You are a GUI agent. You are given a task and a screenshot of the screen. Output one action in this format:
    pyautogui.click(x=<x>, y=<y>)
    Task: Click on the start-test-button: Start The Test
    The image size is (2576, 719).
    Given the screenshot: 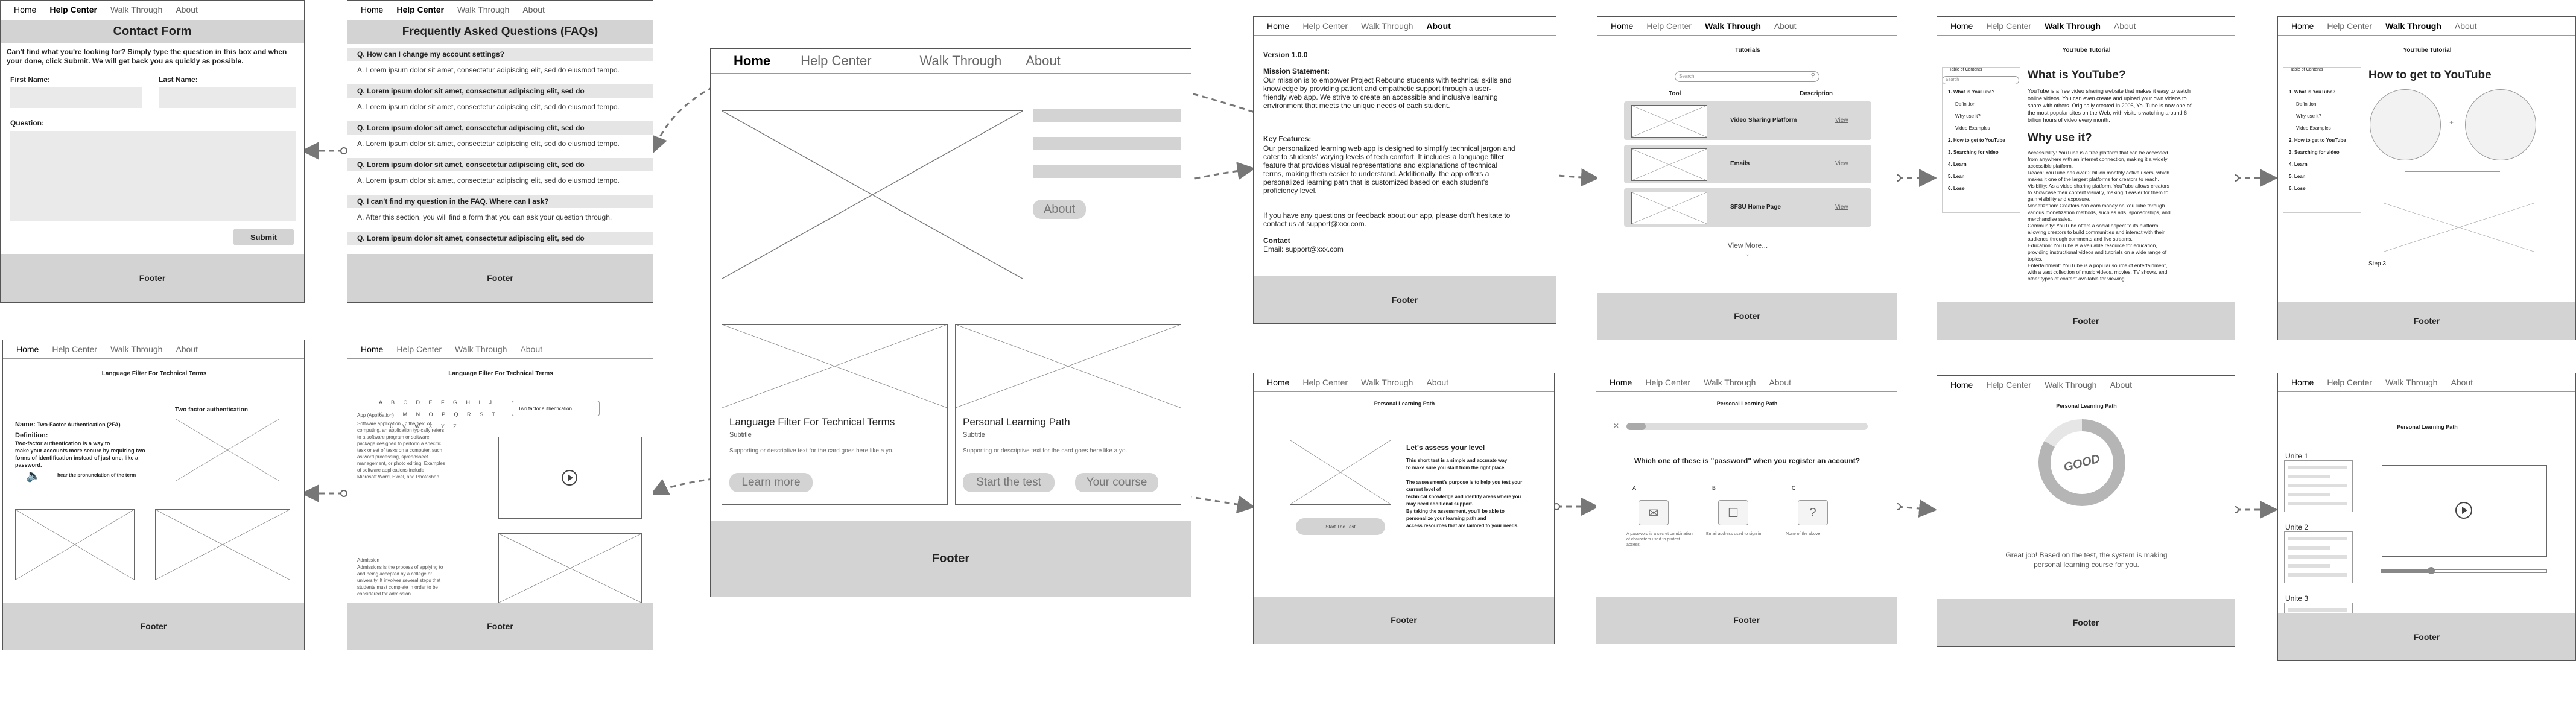 What is the action you would take?
    pyautogui.click(x=1340, y=526)
    